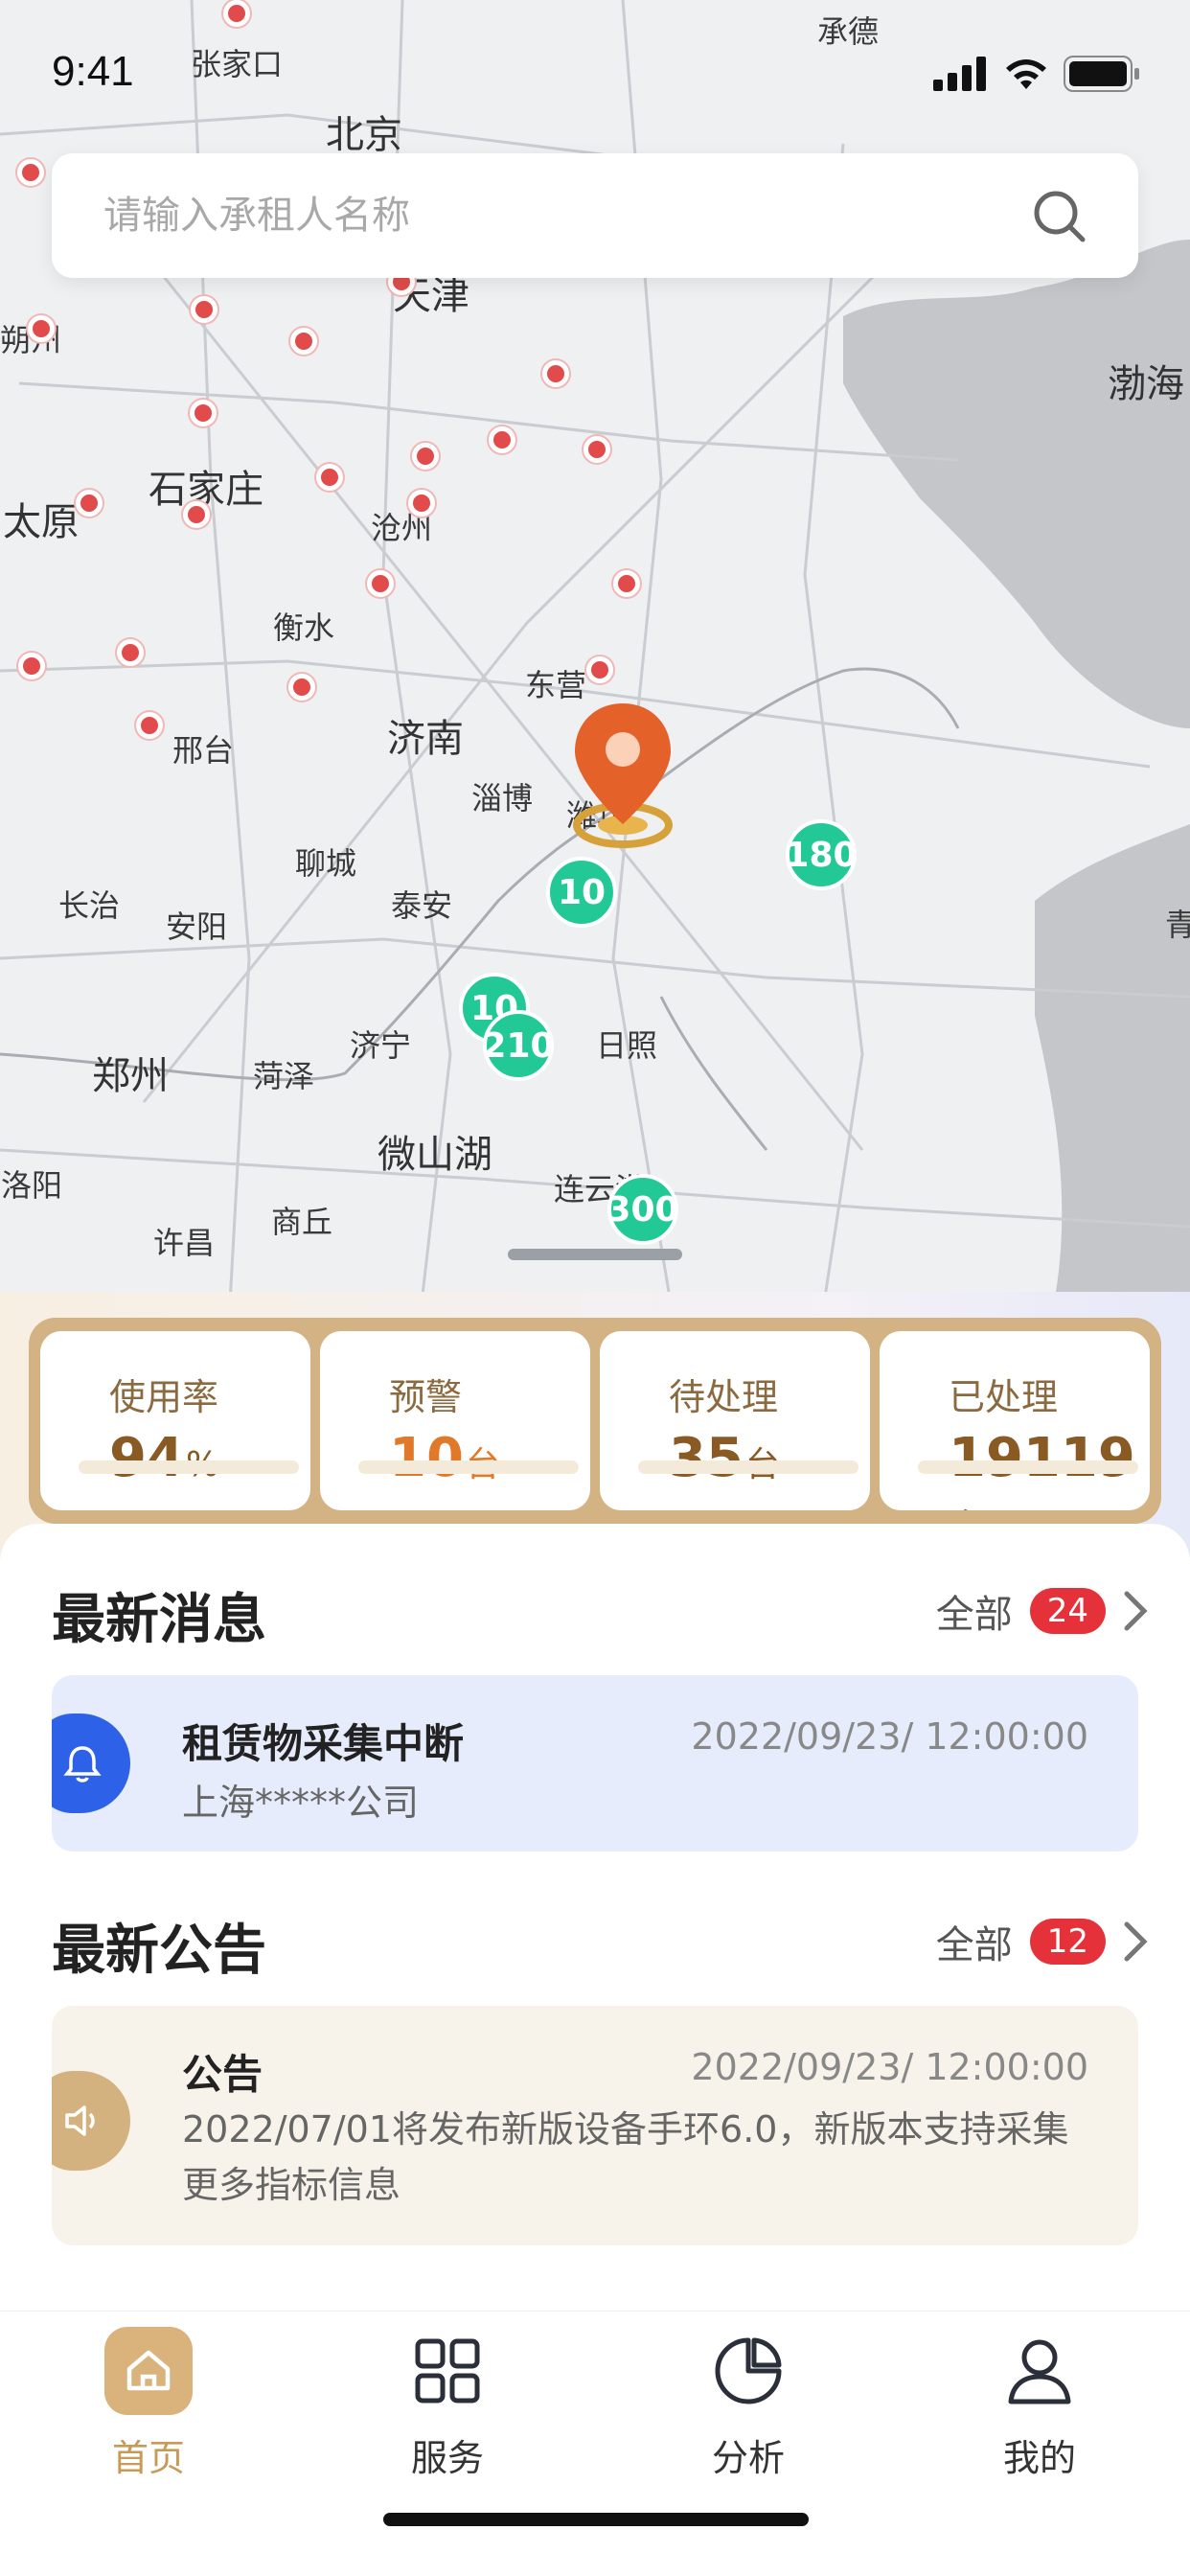 The width and height of the screenshot is (1190, 2576). I want to click on tab-label: 服务, so click(447, 2458).